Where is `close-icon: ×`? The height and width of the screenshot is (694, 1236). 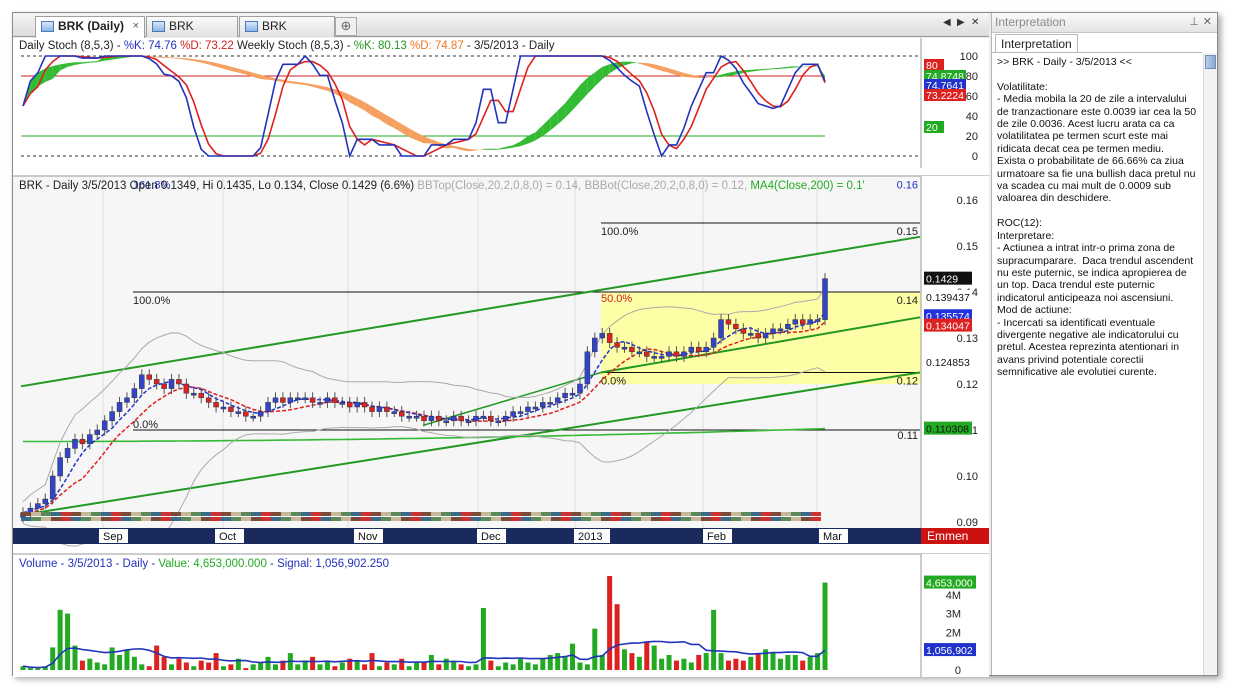
close-icon: × is located at coordinates (136, 26).